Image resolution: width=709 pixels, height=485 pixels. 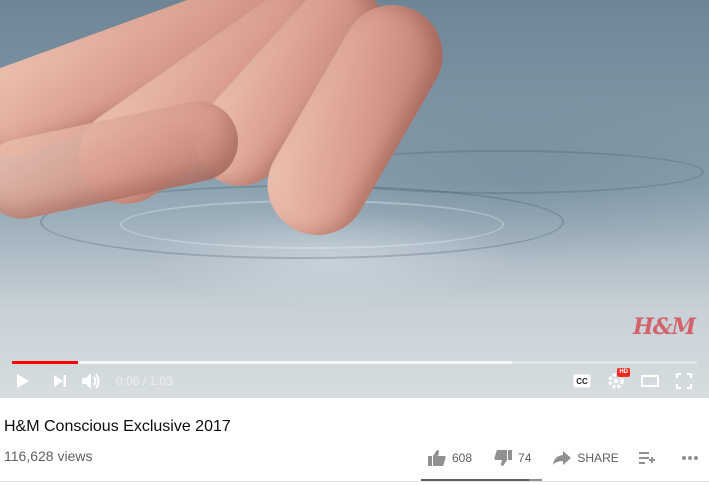 I want to click on volume-icon, so click(x=91, y=381).